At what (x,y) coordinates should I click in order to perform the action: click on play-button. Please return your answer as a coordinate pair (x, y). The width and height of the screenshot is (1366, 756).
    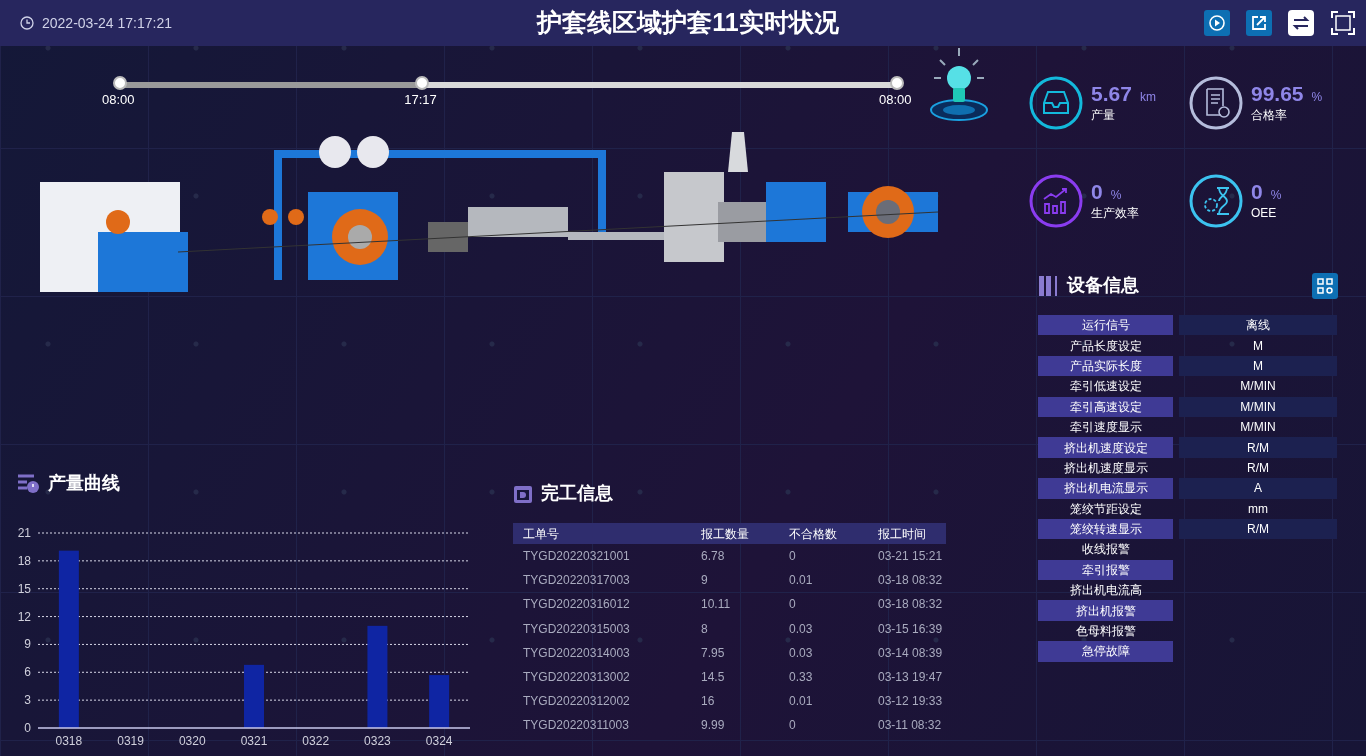
    Looking at the image, I should click on (1217, 23).